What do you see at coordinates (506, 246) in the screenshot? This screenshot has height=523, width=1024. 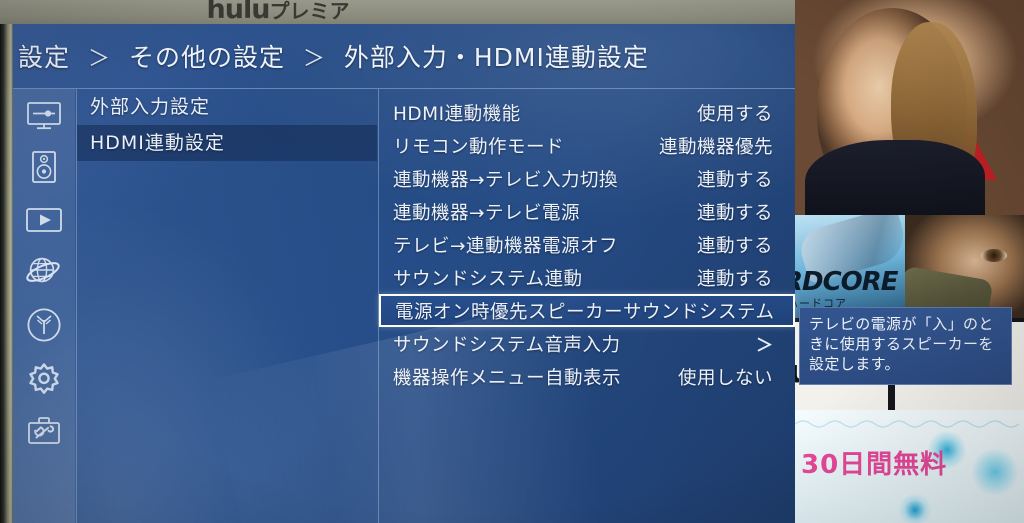 I see `setting-label: テレビ→連動機器電源オフ` at bounding box center [506, 246].